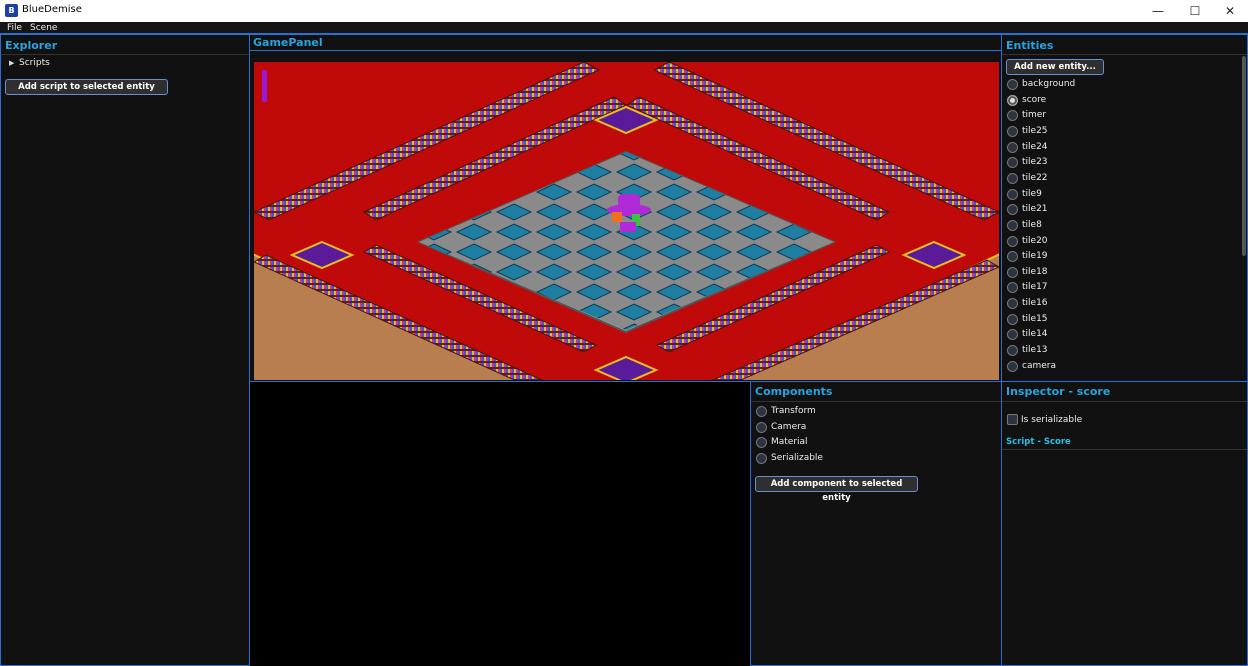 The image size is (1248, 666). Describe the element at coordinates (625, 50) in the screenshot. I see `game-panel-divider` at that location.